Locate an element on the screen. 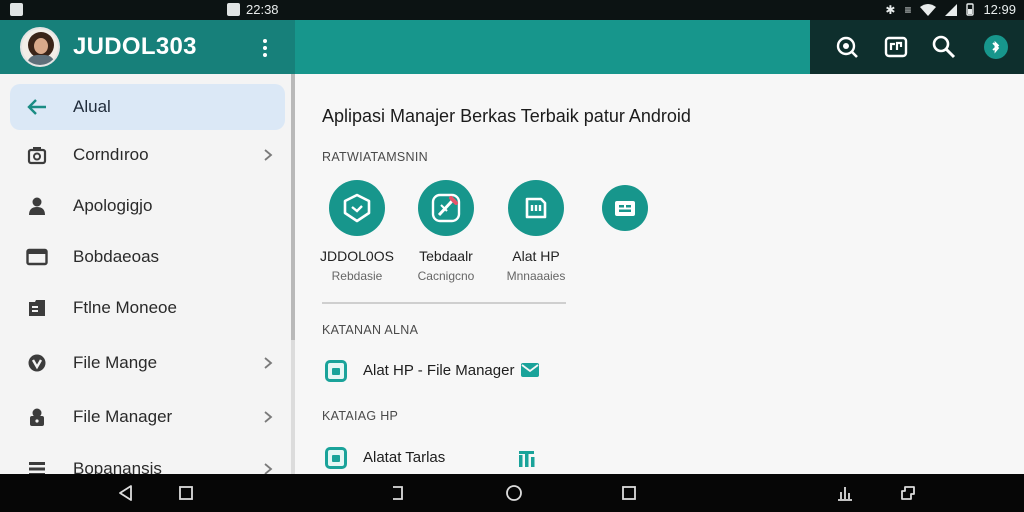 This screenshot has height=512, width=1024. shield-icon is located at coordinates (37, 363).